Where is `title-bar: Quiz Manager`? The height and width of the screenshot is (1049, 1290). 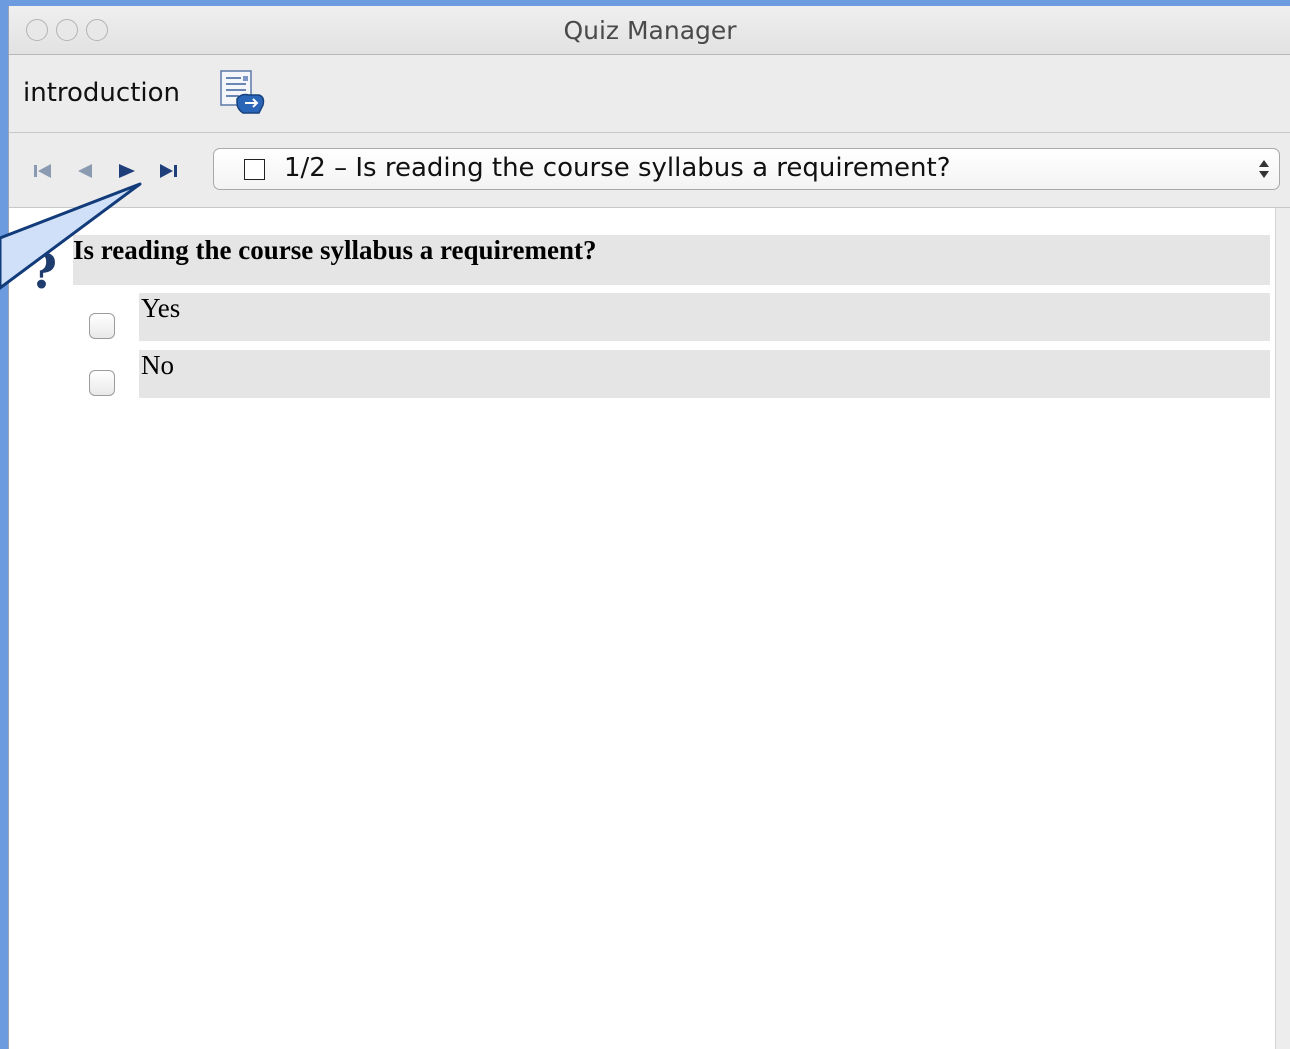 title-bar: Quiz Manager is located at coordinates (649, 30).